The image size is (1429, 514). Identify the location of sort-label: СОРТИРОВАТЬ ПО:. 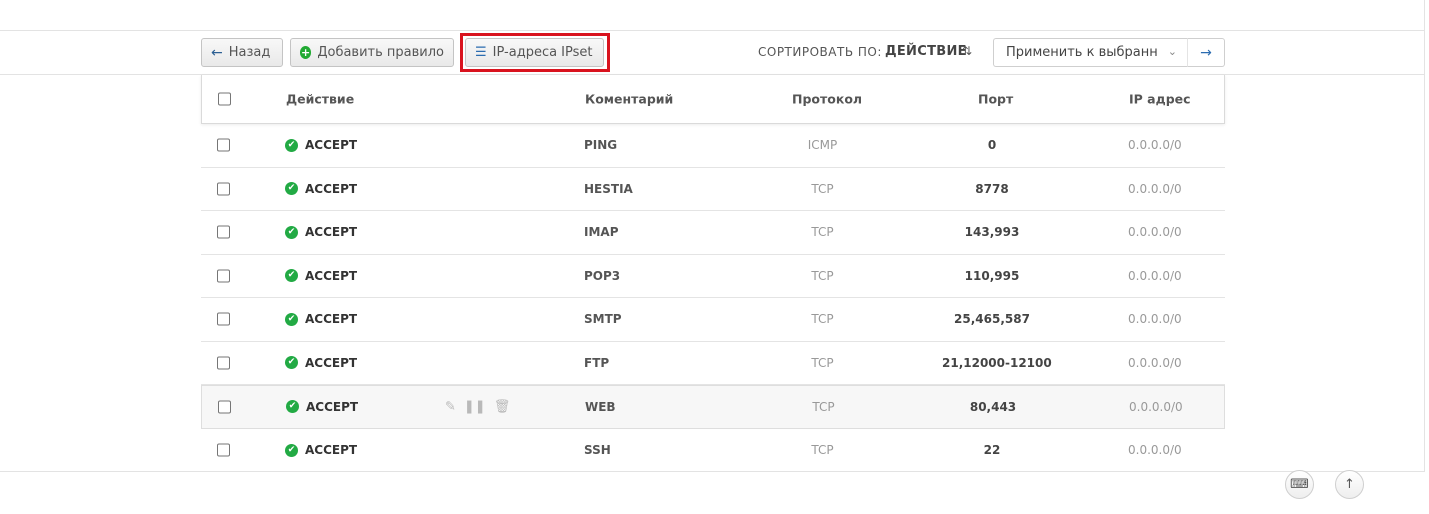
(820, 52).